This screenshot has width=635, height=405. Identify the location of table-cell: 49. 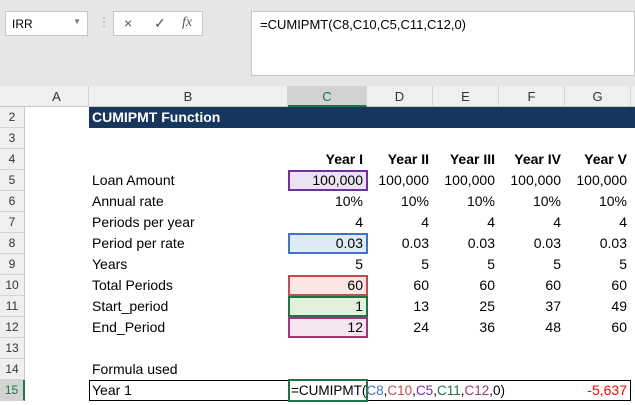
(598, 306).